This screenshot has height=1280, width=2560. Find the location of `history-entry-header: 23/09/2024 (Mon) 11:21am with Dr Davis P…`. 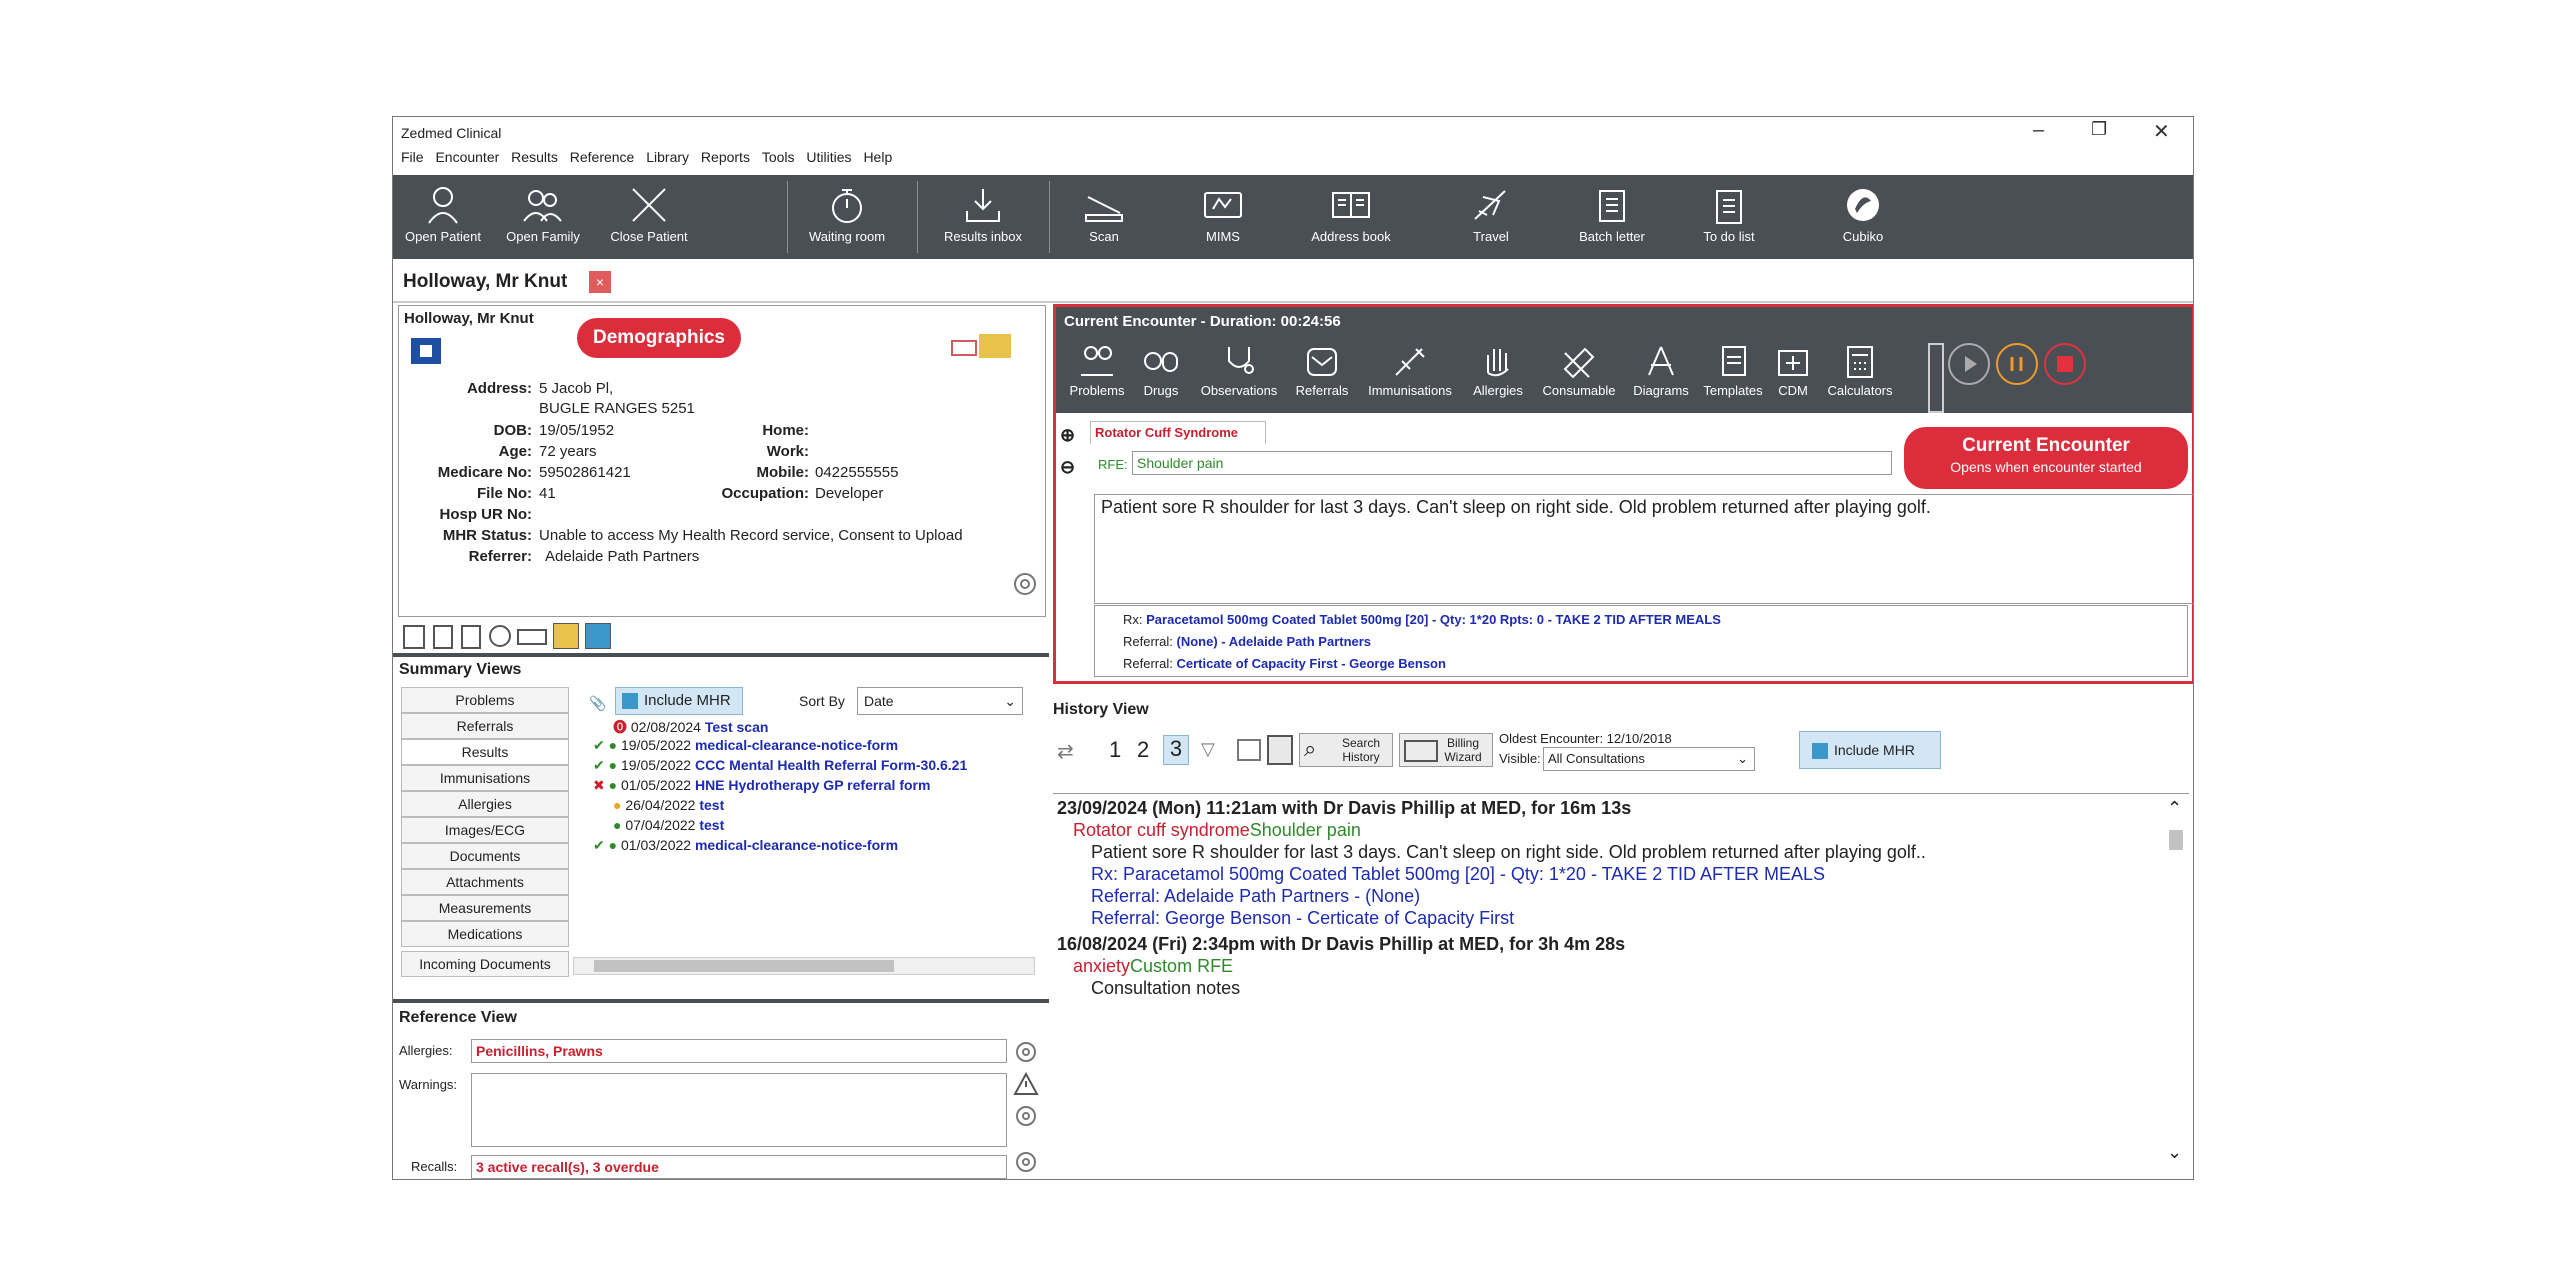

history-entry-header: 23/09/2024 (Mon) 11:21am with Dr Davis P… is located at coordinates (1344, 808).